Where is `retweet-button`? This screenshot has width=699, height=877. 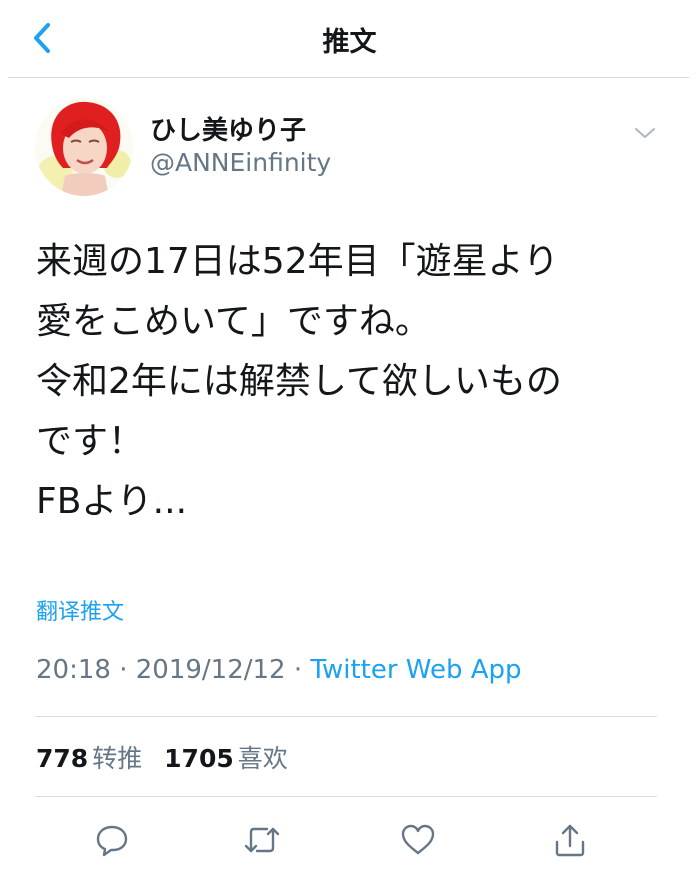 retweet-button is located at coordinates (262, 840).